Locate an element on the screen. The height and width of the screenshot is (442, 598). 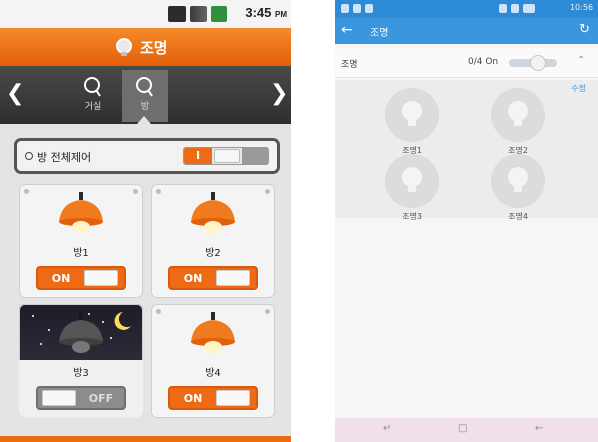
light-tile-3: 조명3 is located at coordinates (412, 188).